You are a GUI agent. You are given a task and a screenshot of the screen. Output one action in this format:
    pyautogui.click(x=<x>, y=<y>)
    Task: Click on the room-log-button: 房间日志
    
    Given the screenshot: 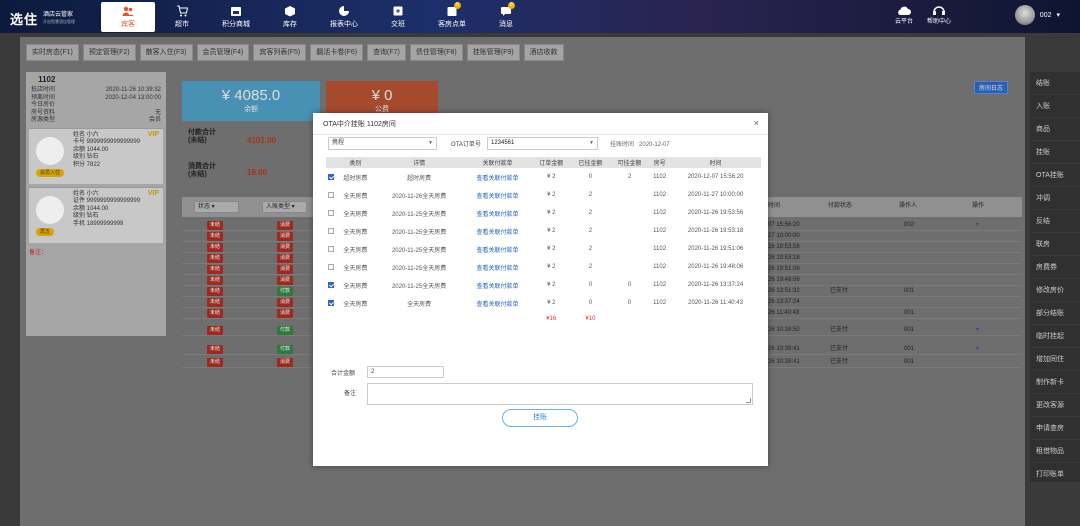 What is the action you would take?
    pyautogui.click(x=991, y=87)
    